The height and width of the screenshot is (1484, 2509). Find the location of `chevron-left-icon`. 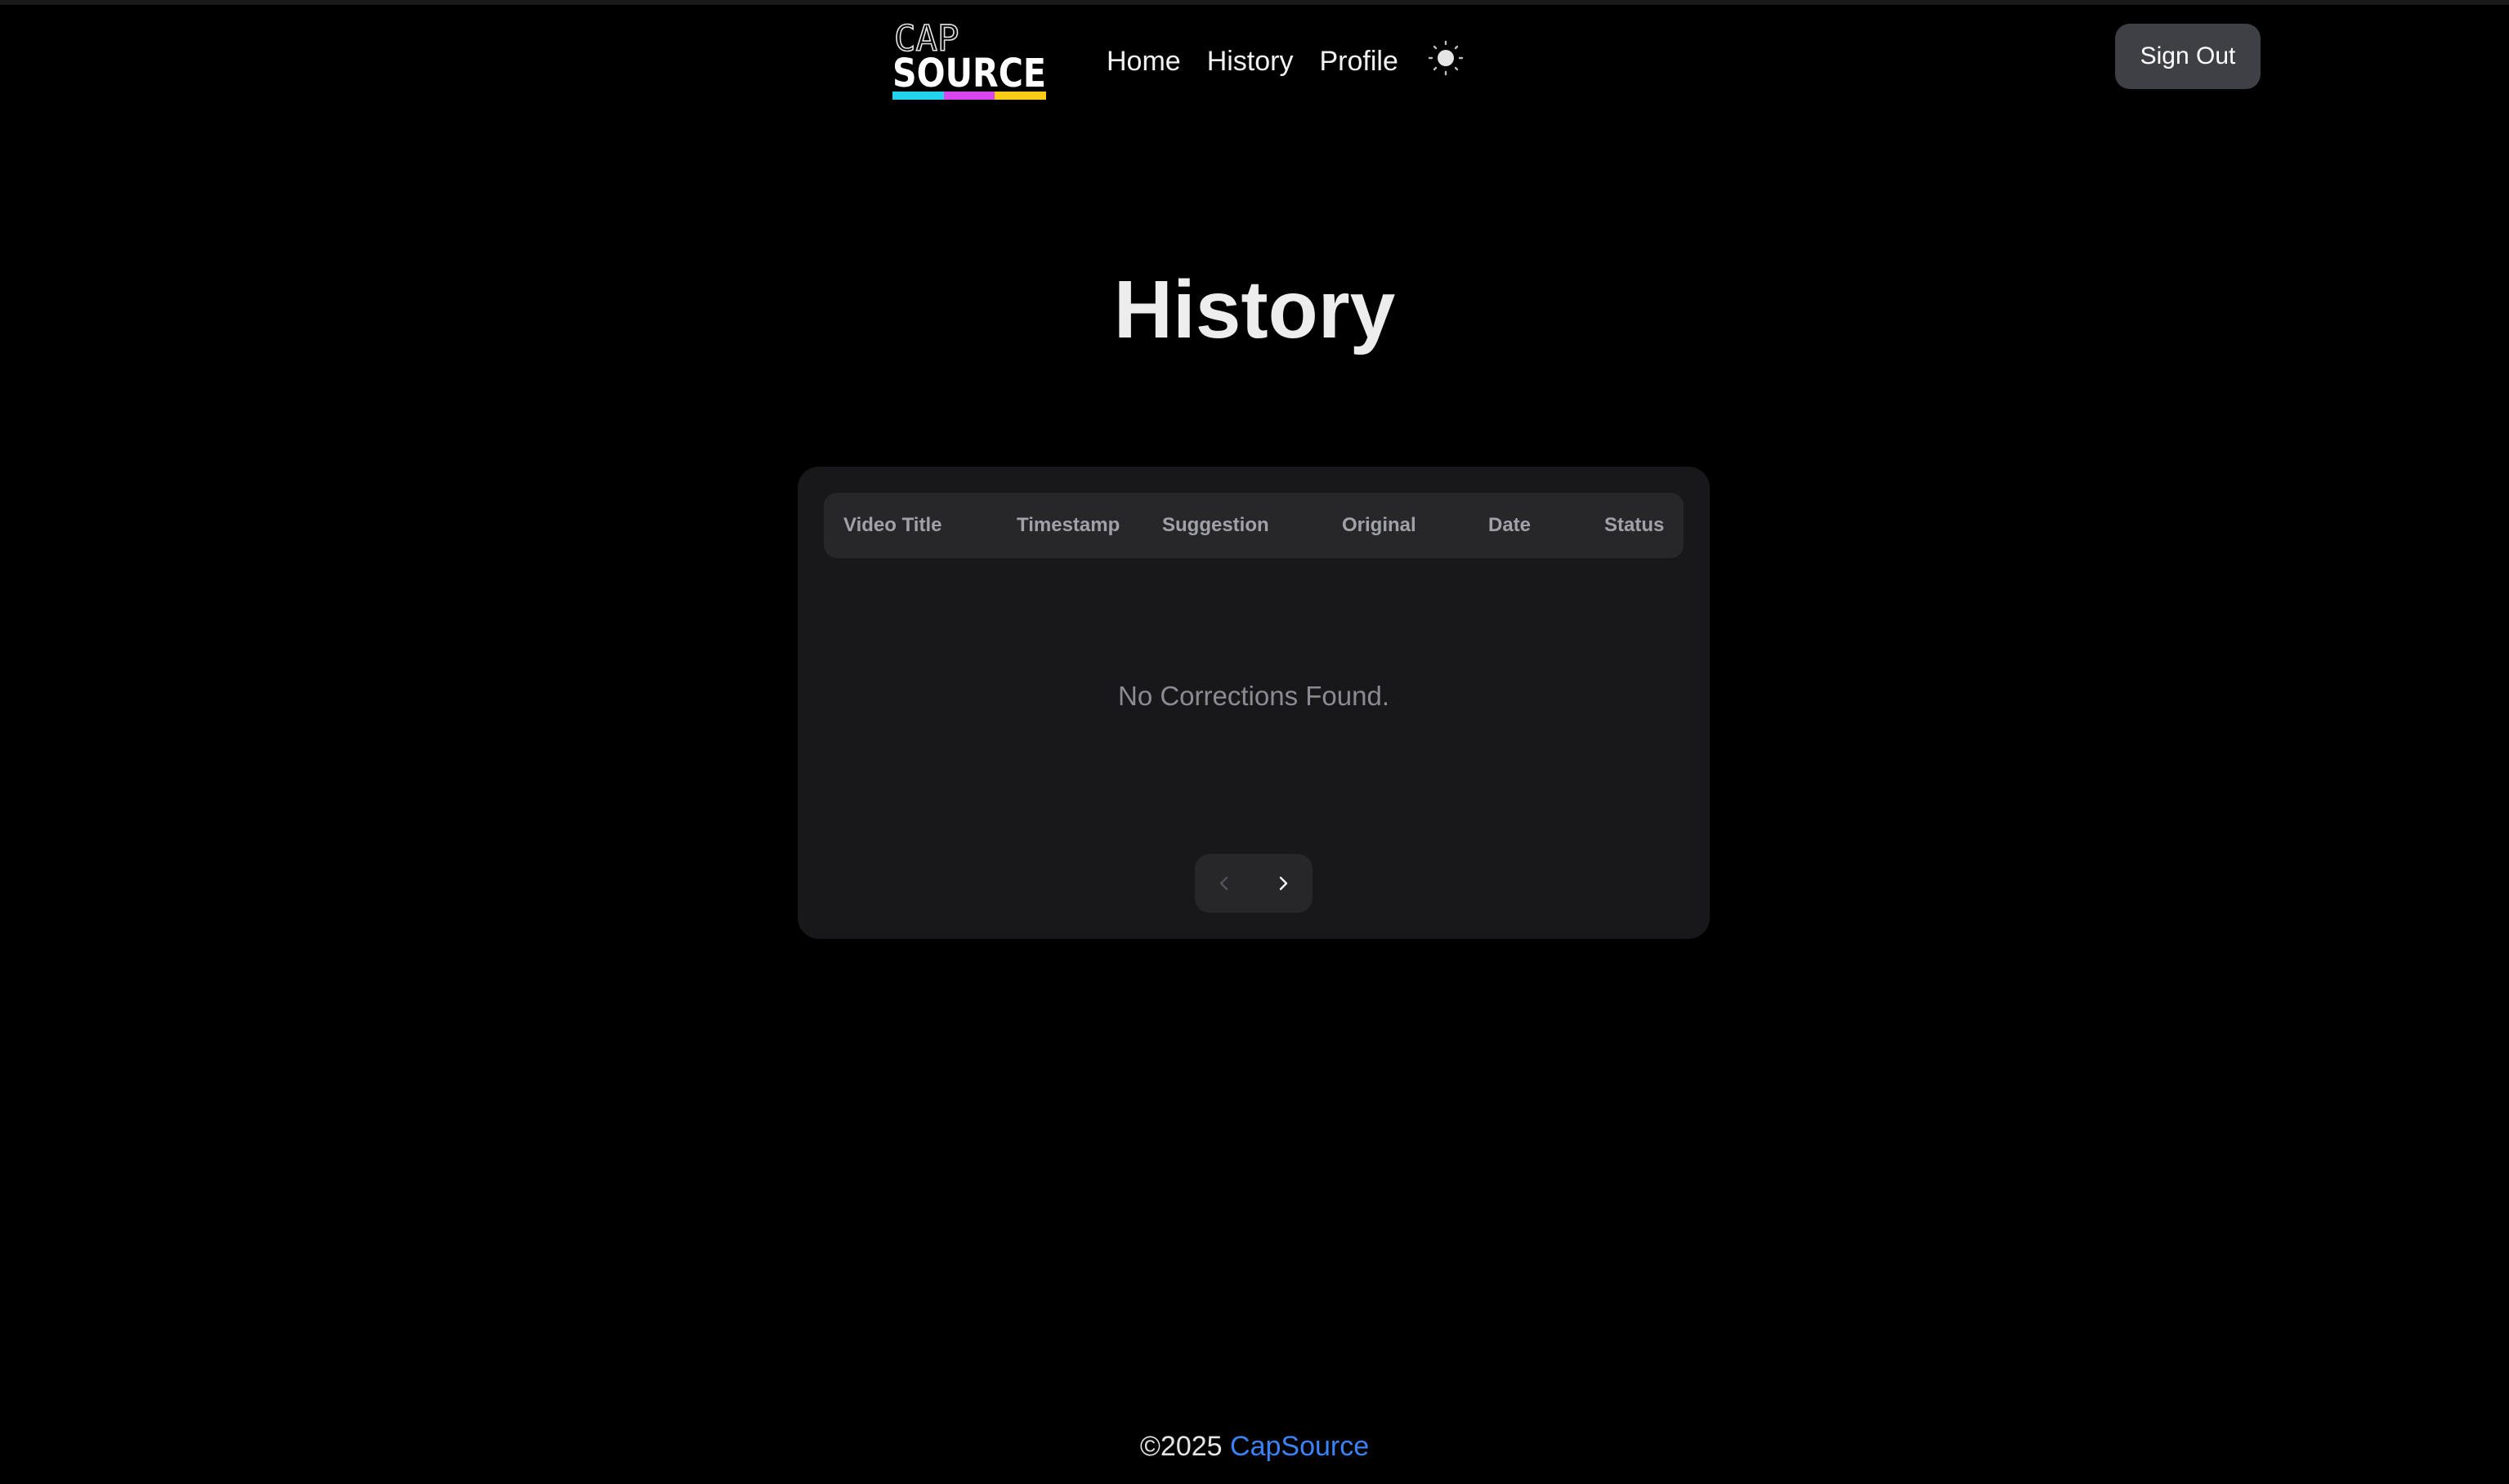

chevron-left-icon is located at coordinates (1223, 883).